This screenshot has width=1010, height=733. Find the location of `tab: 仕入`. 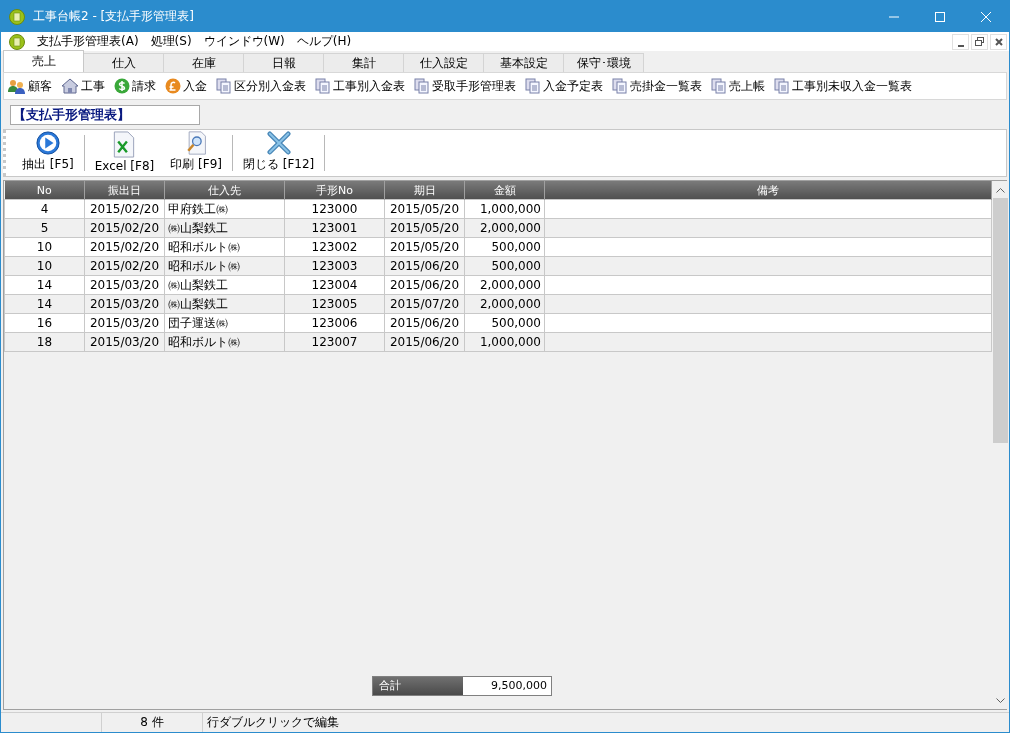

tab: 仕入 is located at coordinates (123, 62).